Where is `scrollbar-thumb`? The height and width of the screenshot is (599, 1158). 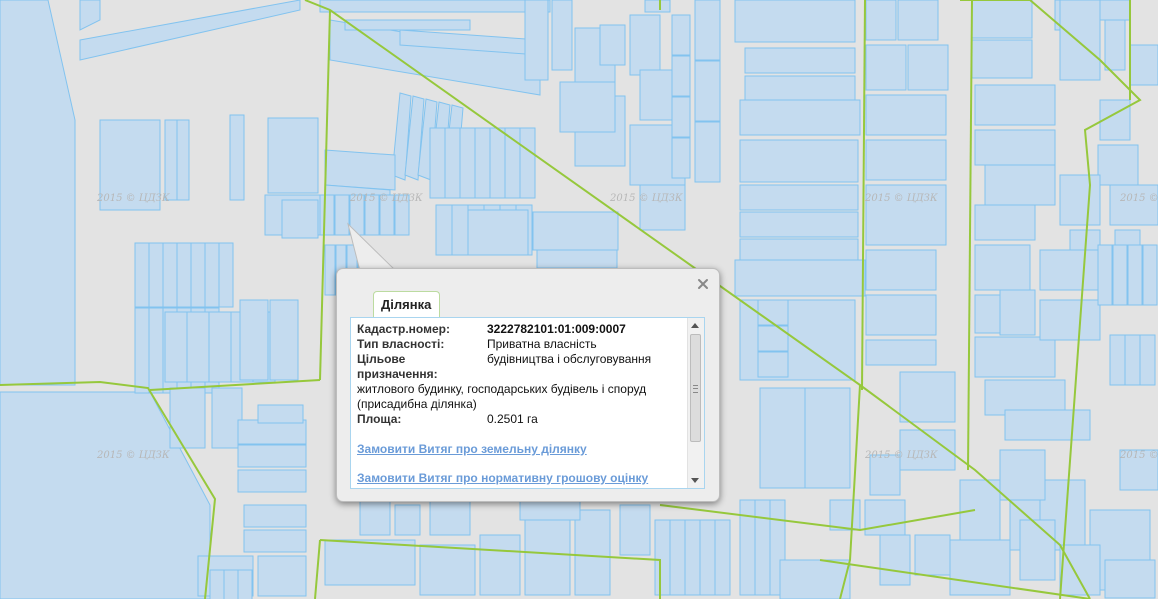
scrollbar-thumb is located at coordinates (695, 388).